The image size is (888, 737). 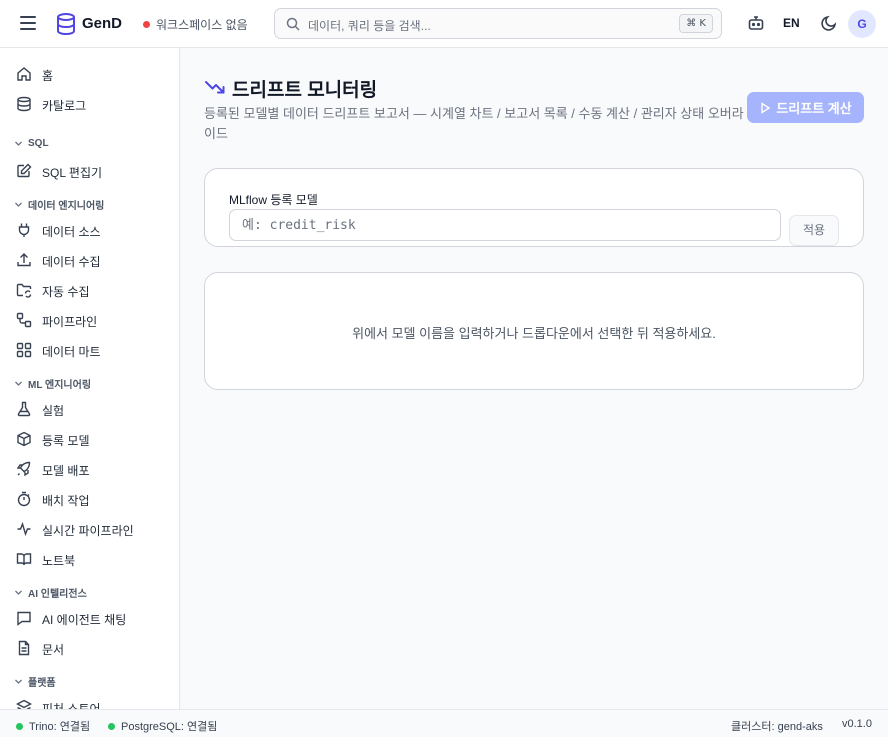 What do you see at coordinates (24, 74) in the screenshot?
I see `home-icon` at bounding box center [24, 74].